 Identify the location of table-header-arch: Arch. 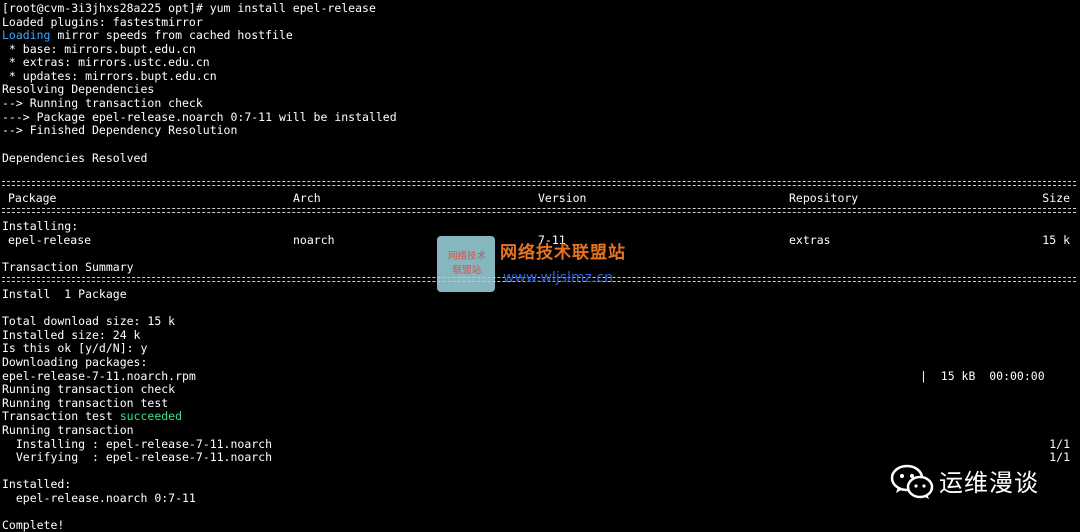
(307, 198).